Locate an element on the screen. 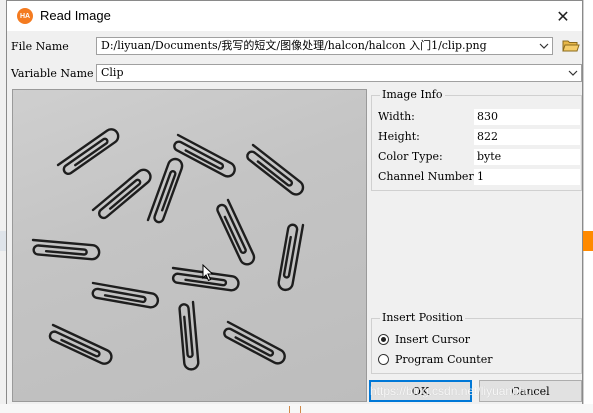 This screenshot has height=413, width=593. variable-name-label: Variable Name is located at coordinates (52, 73).